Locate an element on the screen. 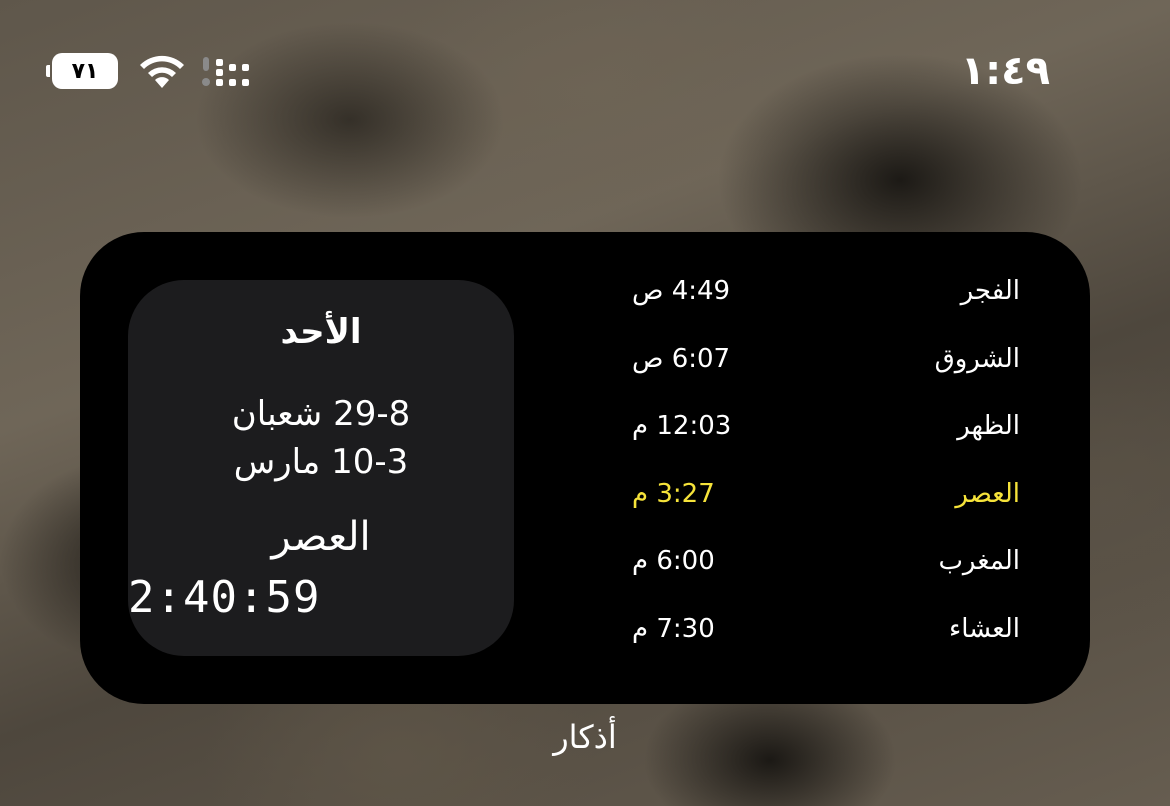  prayer-time: 6:00 م is located at coordinates (673, 561).